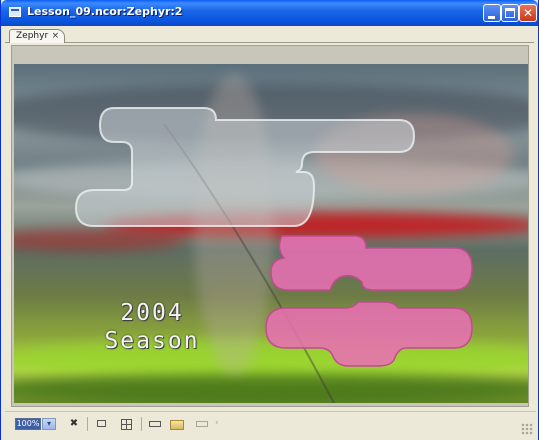  What do you see at coordinates (270, 424) in the screenshot?
I see `status-bar: 100% ▾ ✖ ‹` at bounding box center [270, 424].